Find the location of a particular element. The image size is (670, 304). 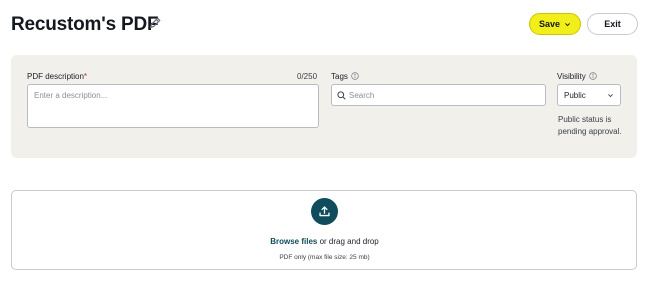

save-button: Save is located at coordinates (555, 24).